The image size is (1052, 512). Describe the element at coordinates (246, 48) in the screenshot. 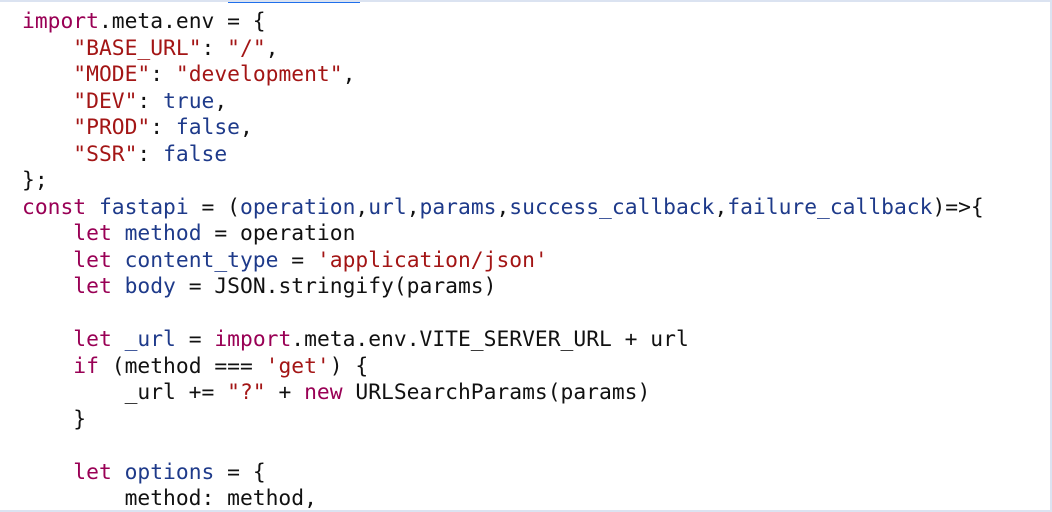

I see `string-token: "/"` at that location.